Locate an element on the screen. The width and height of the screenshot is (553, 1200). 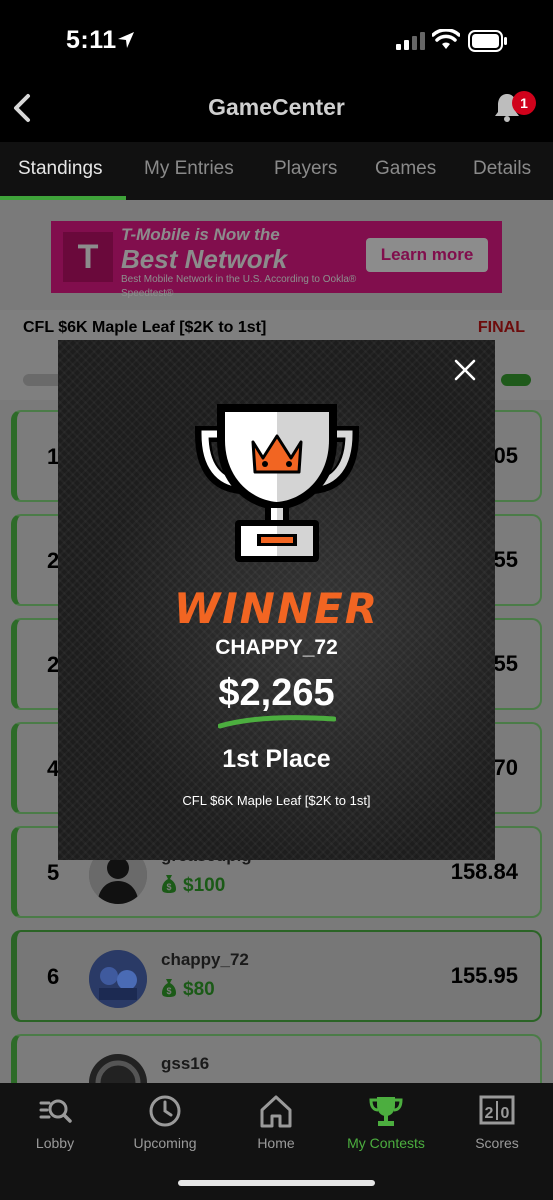
ad-headline-top: T-Mobile is Now the is located at coordinates (200, 234).